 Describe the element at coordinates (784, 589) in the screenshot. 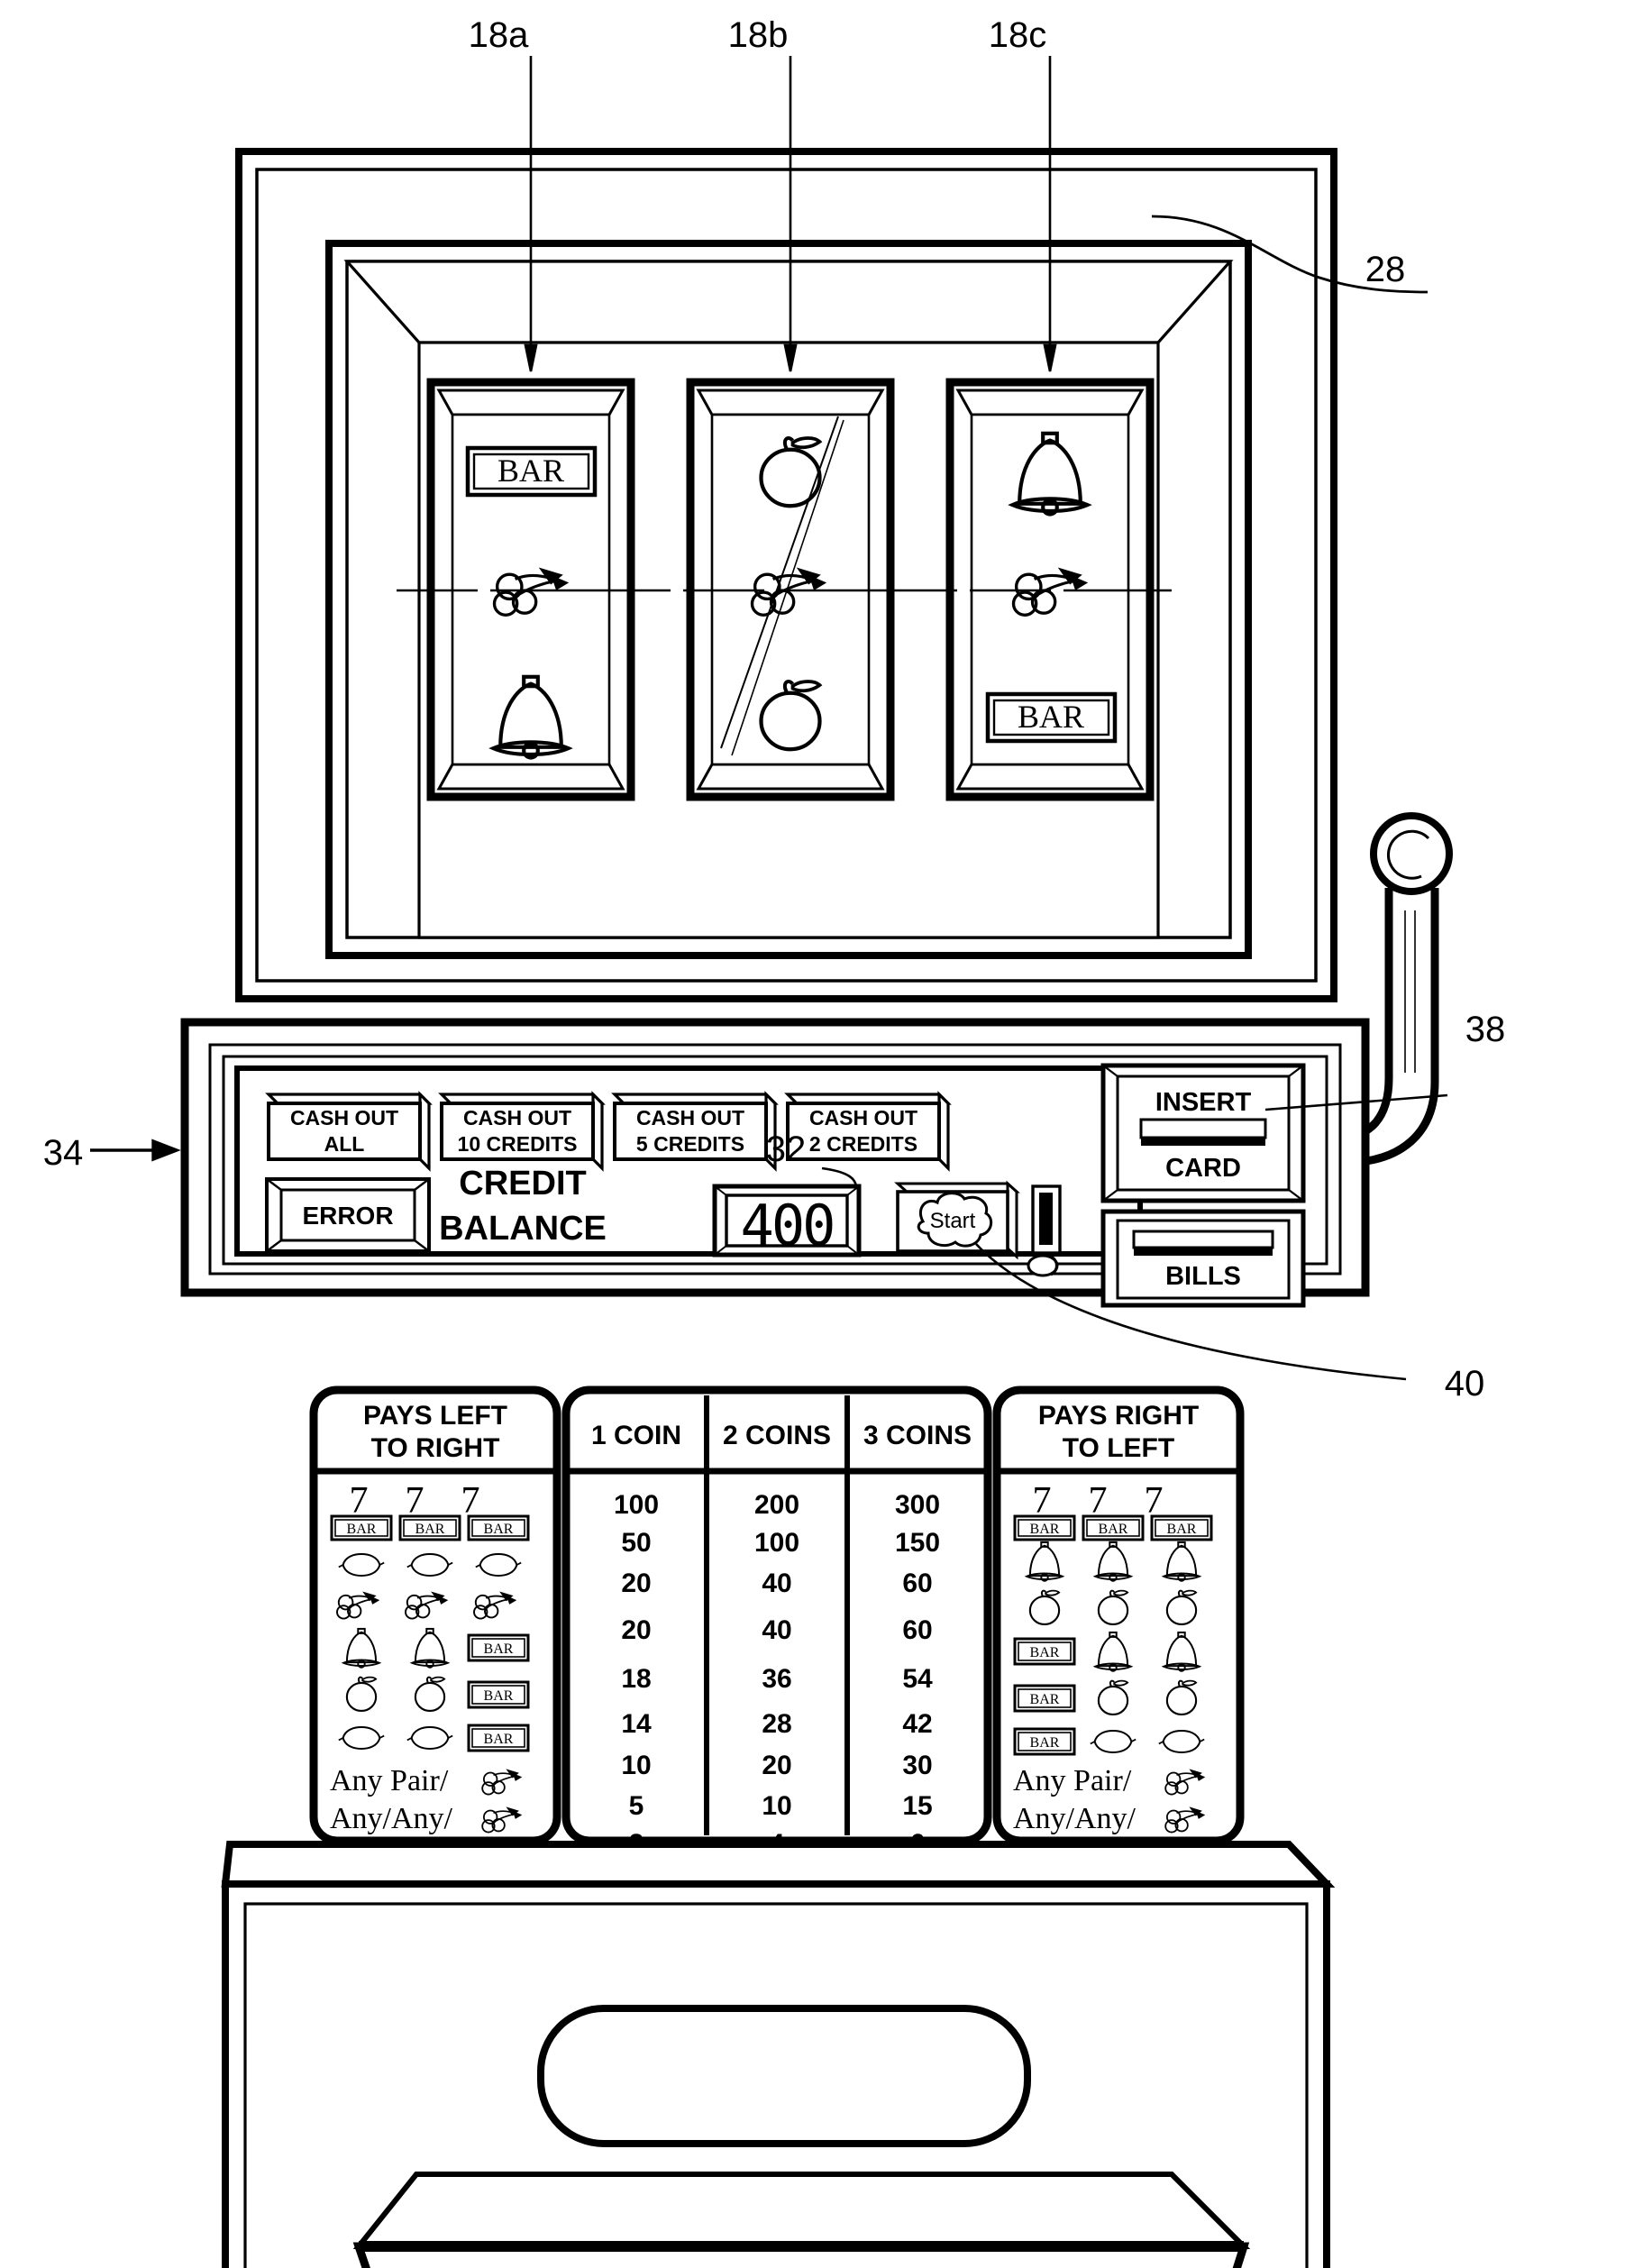

I see `reel-assembly: BAR BAR` at that location.